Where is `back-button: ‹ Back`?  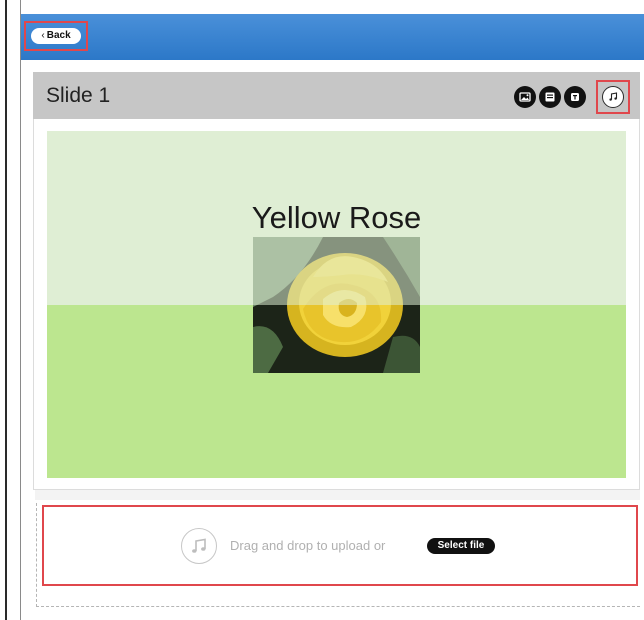 back-button: ‹ Back is located at coordinates (56, 36).